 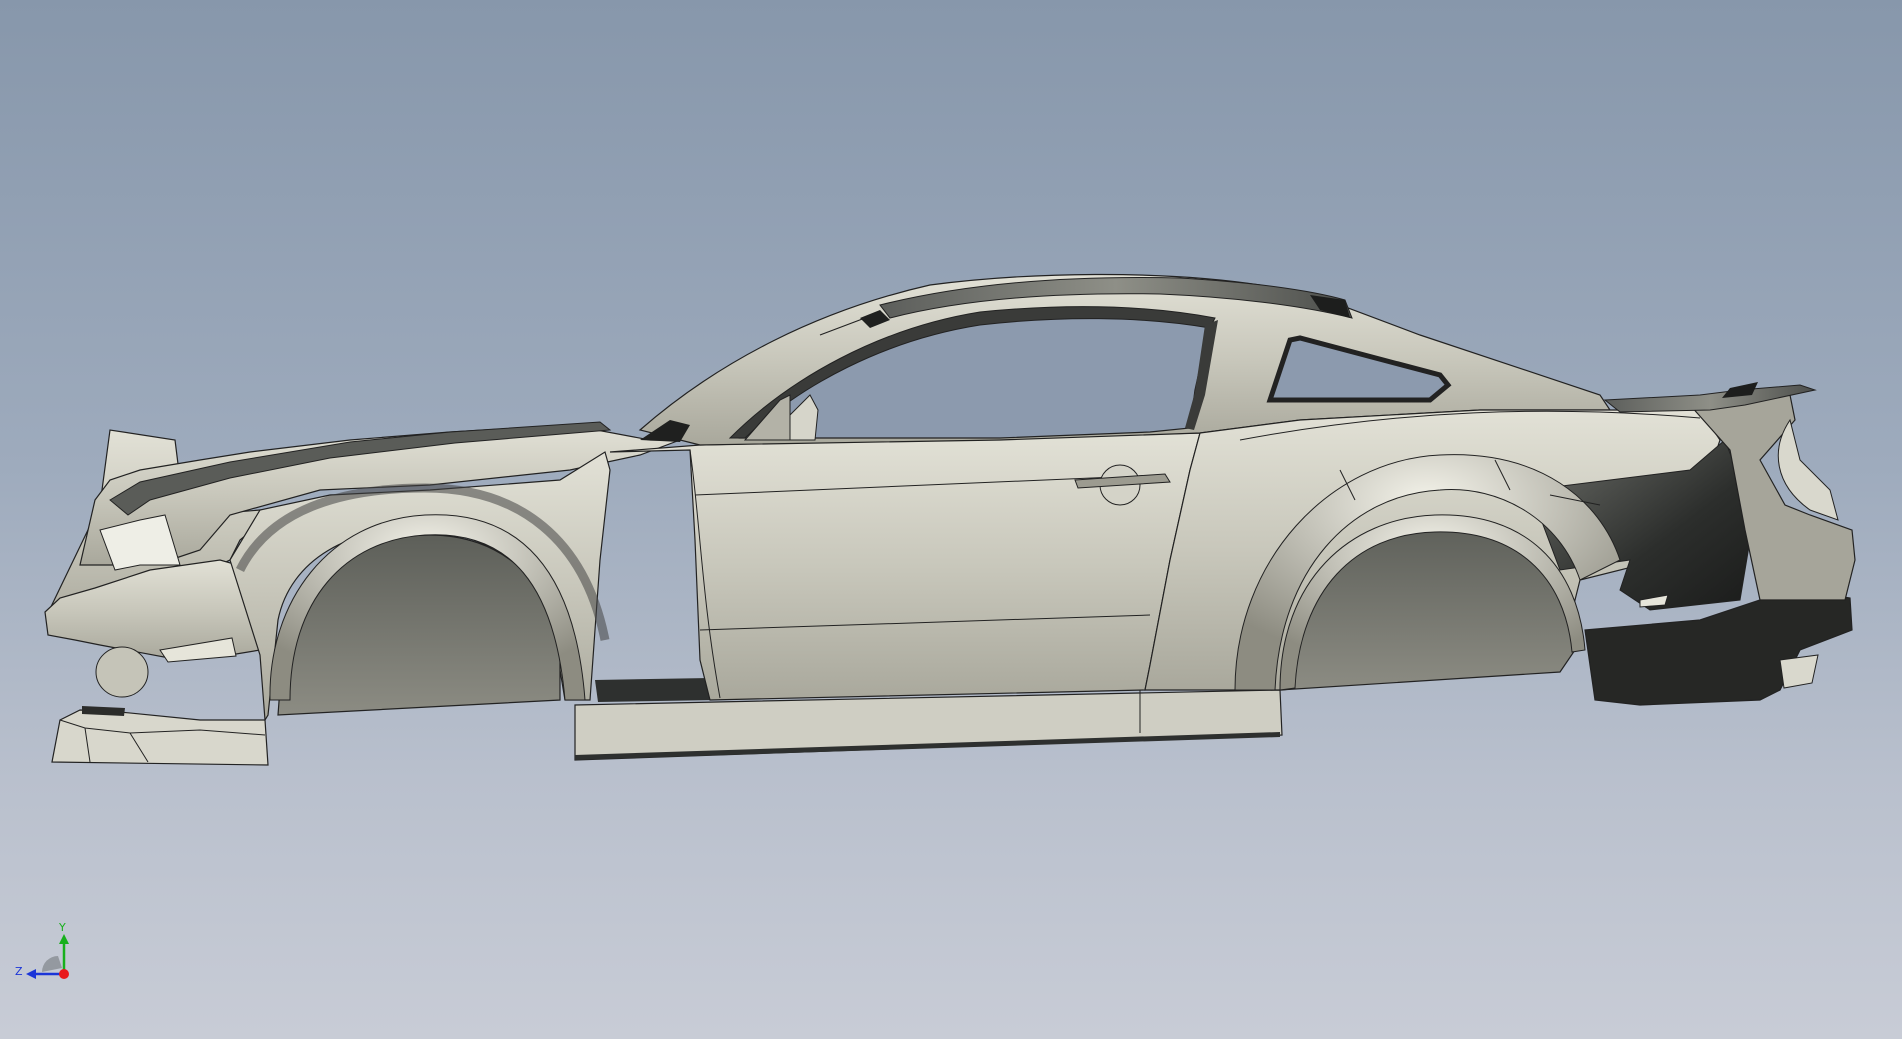 I want to click on y-axis-label: Y, so click(x=62, y=927).